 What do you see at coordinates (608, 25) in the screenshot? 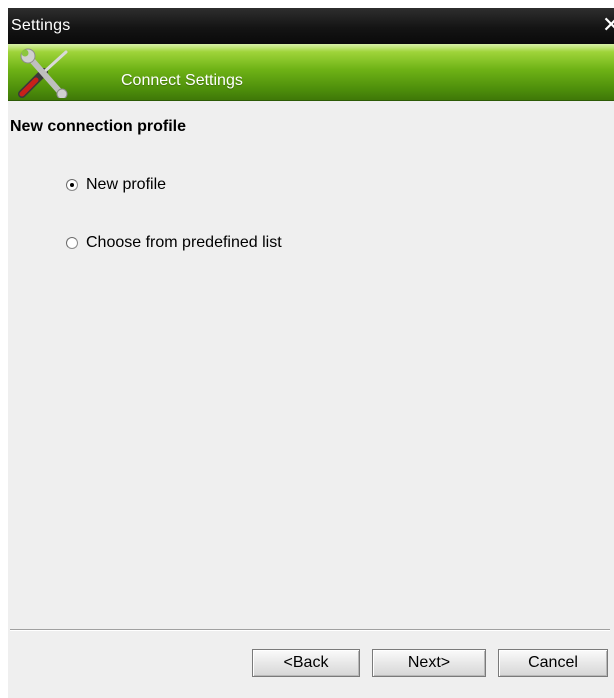
I see `close-icon: ✕` at bounding box center [608, 25].